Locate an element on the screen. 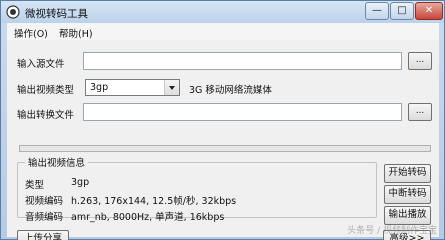 This screenshot has width=445, height=240. output-file-field is located at coordinates (242, 112).